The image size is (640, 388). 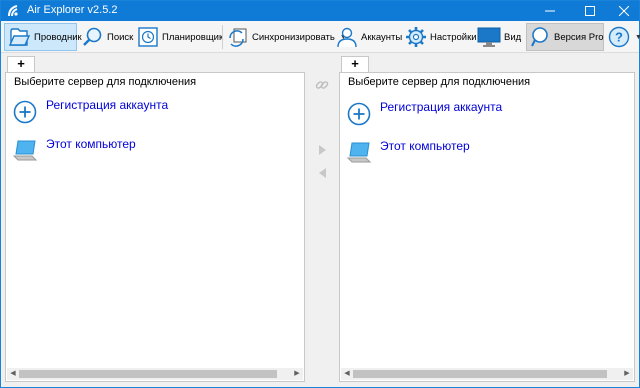 What do you see at coordinates (107, 105) in the screenshot?
I see `left-register-account-label: Регистрация аккаунта` at bounding box center [107, 105].